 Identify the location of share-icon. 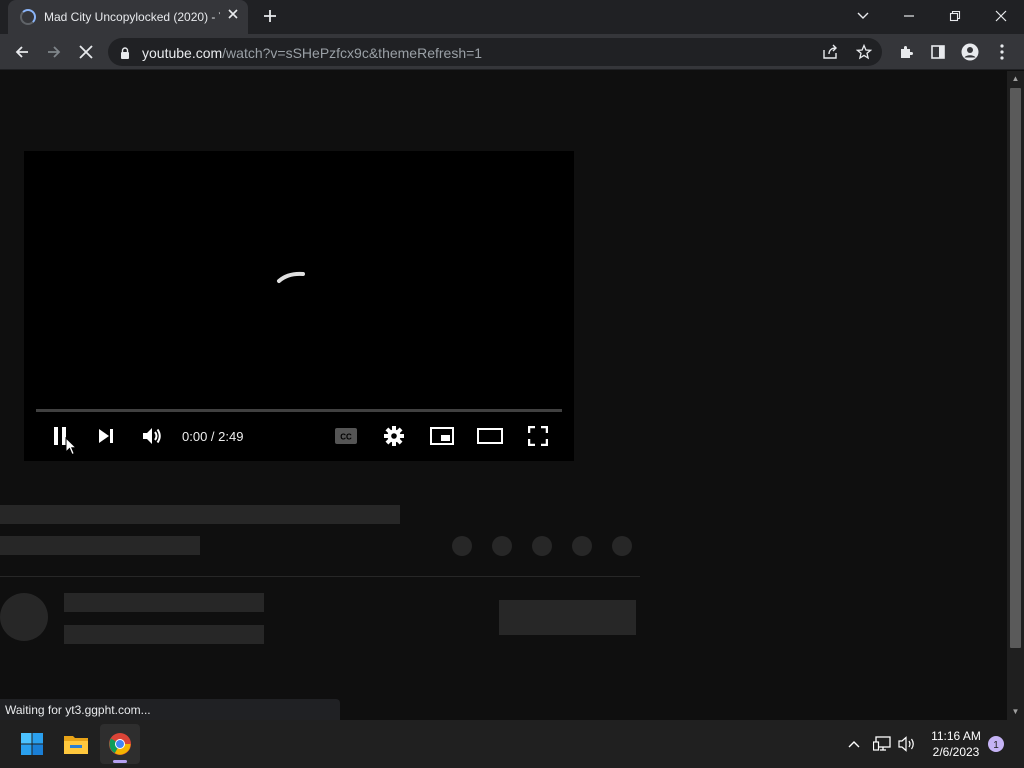
(830, 54).